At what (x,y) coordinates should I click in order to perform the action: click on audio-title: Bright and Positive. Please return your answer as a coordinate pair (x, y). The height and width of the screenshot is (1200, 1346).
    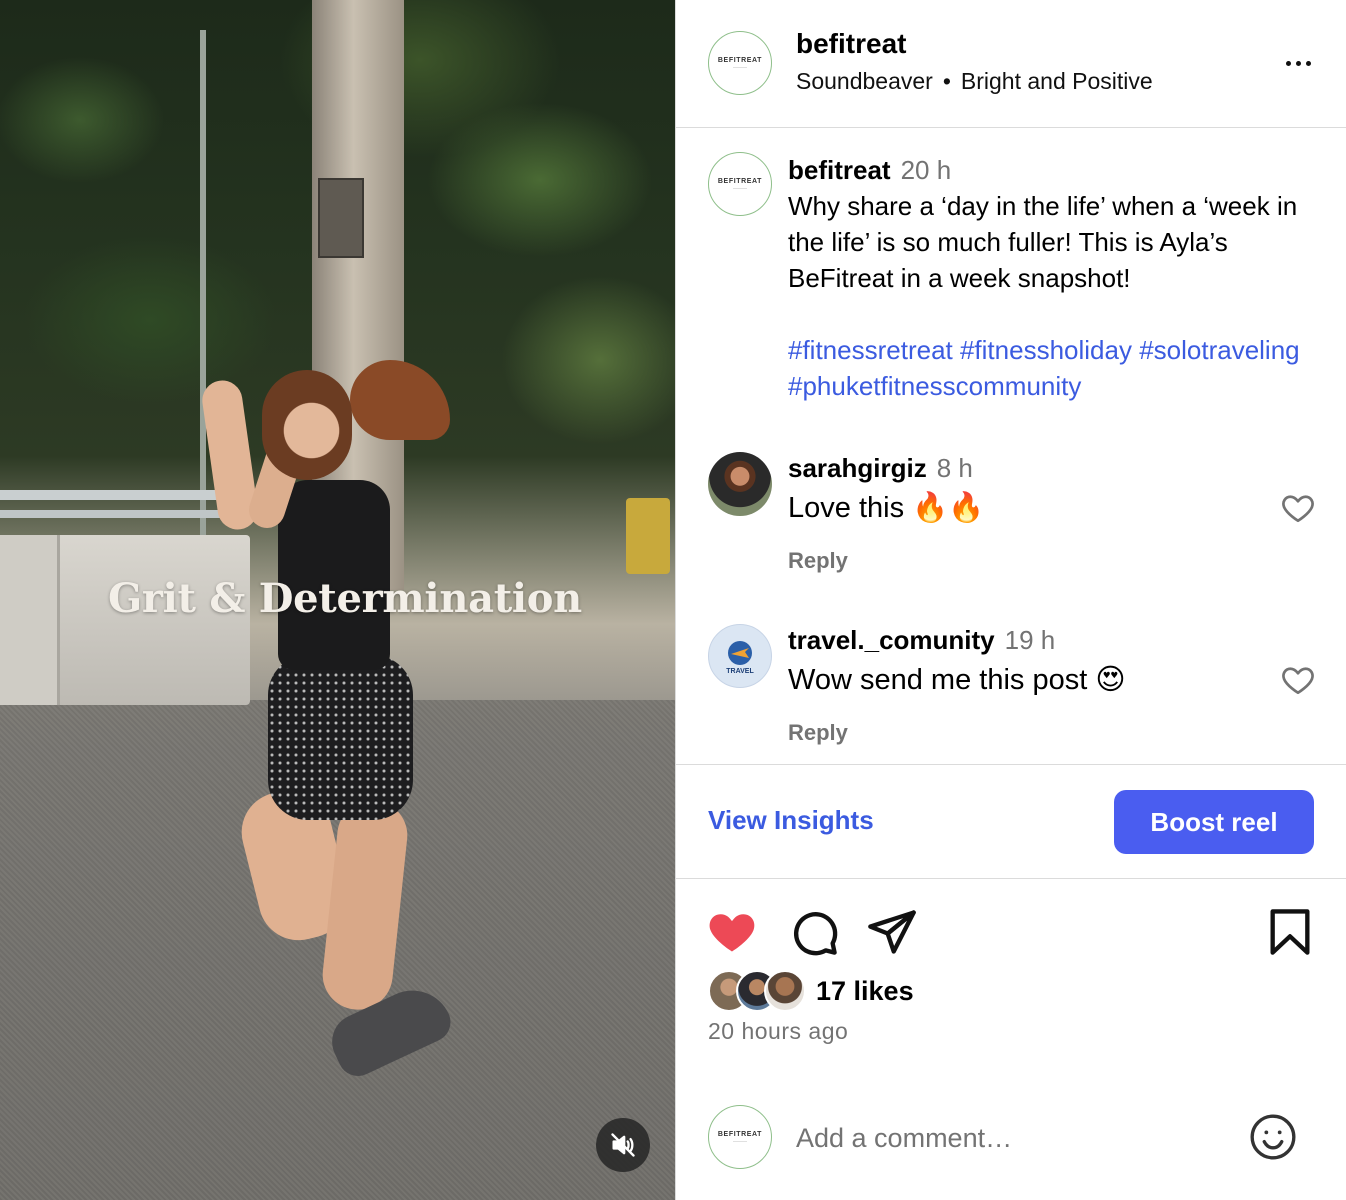
    Looking at the image, I should click on (1057, 81).